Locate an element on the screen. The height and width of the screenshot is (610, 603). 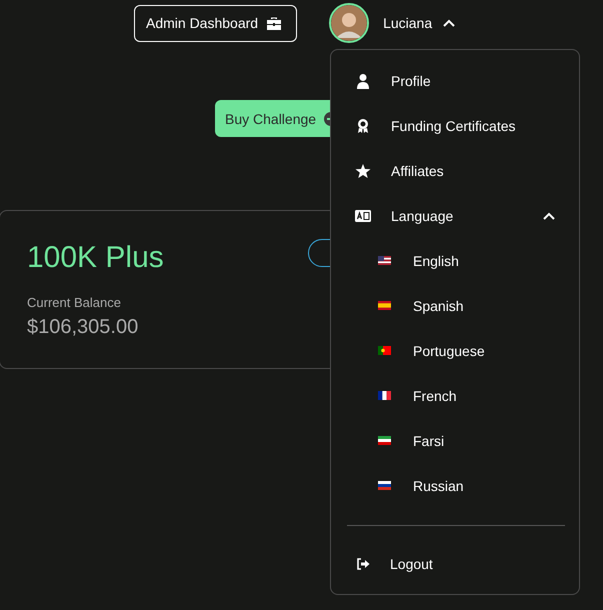
language-label: Spanish is located at coordinates (438, 306).